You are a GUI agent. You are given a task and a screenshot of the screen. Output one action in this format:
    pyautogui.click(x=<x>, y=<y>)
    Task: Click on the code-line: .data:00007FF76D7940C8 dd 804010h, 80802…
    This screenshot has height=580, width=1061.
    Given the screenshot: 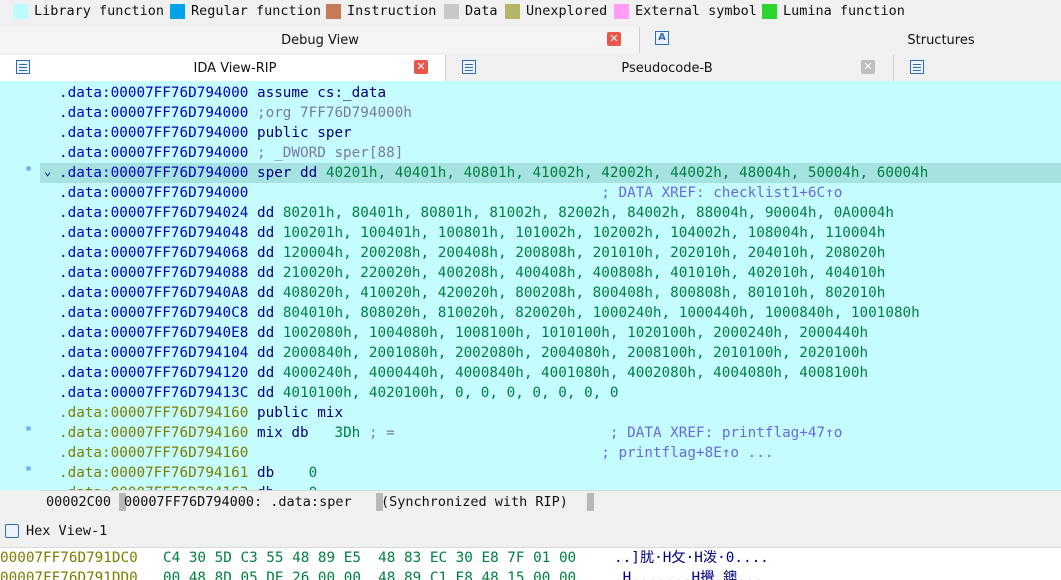 What is the action you would take?
    pyautogui.click(x=489, y=313)
    